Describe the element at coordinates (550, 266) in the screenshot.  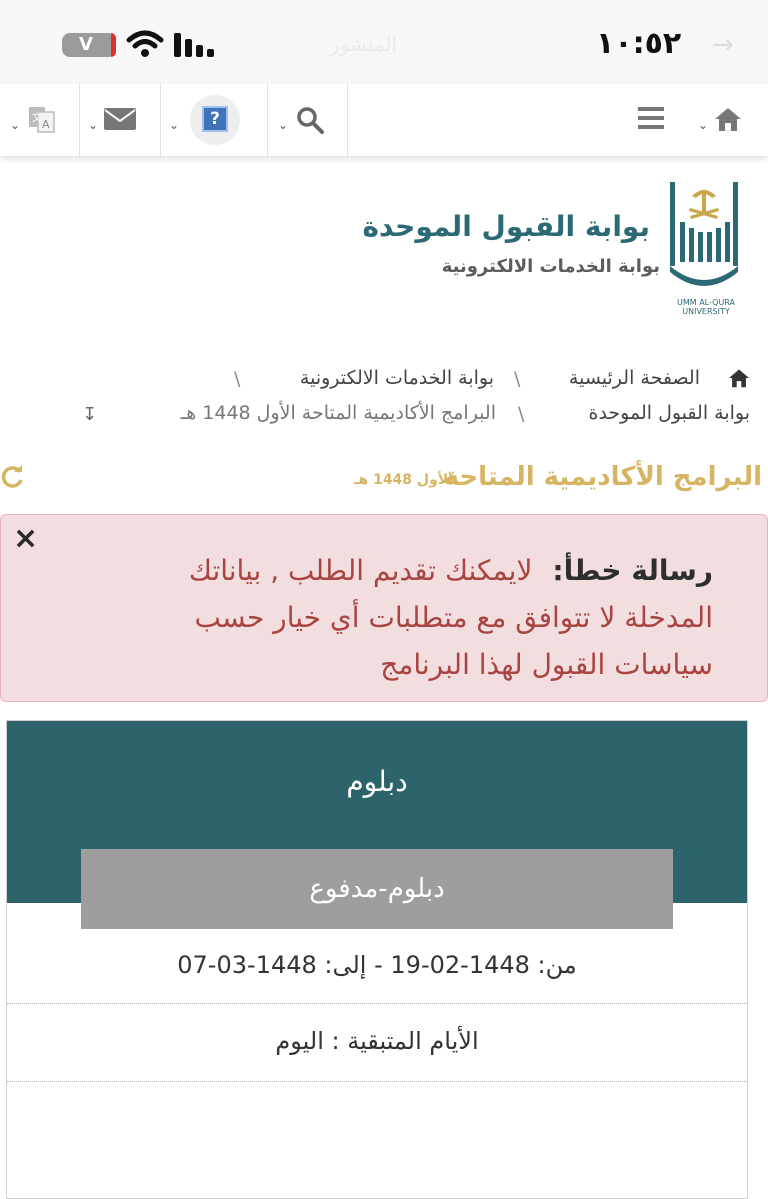
I see `brand-subtitle: بوابة الخدمات الالكترونية` at that location.